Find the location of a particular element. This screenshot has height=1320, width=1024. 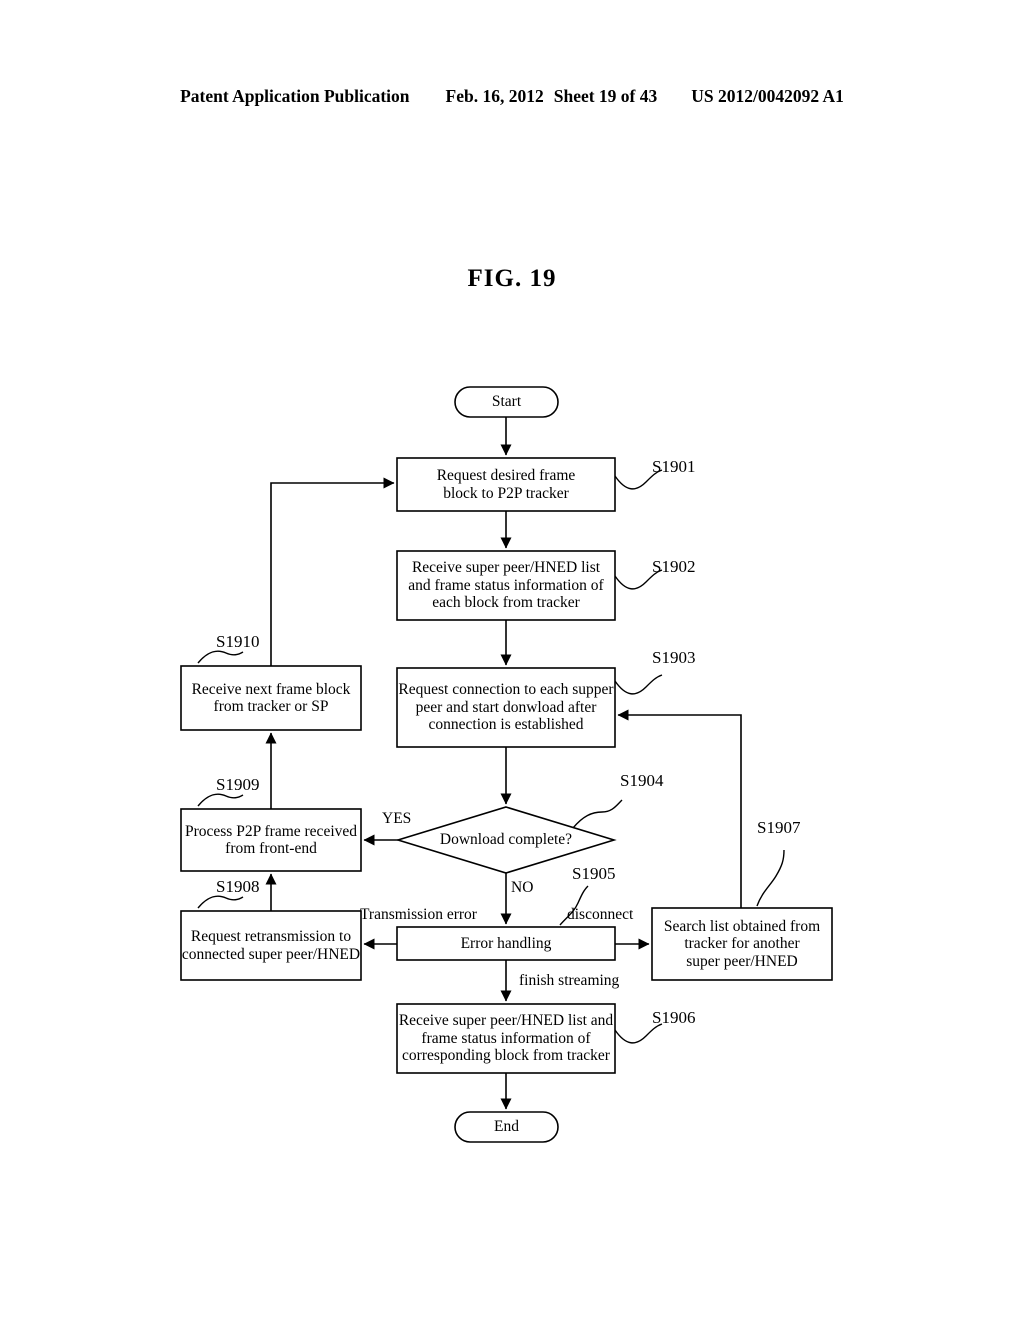

s1901-box-shape is located at coordinates (506, 484).